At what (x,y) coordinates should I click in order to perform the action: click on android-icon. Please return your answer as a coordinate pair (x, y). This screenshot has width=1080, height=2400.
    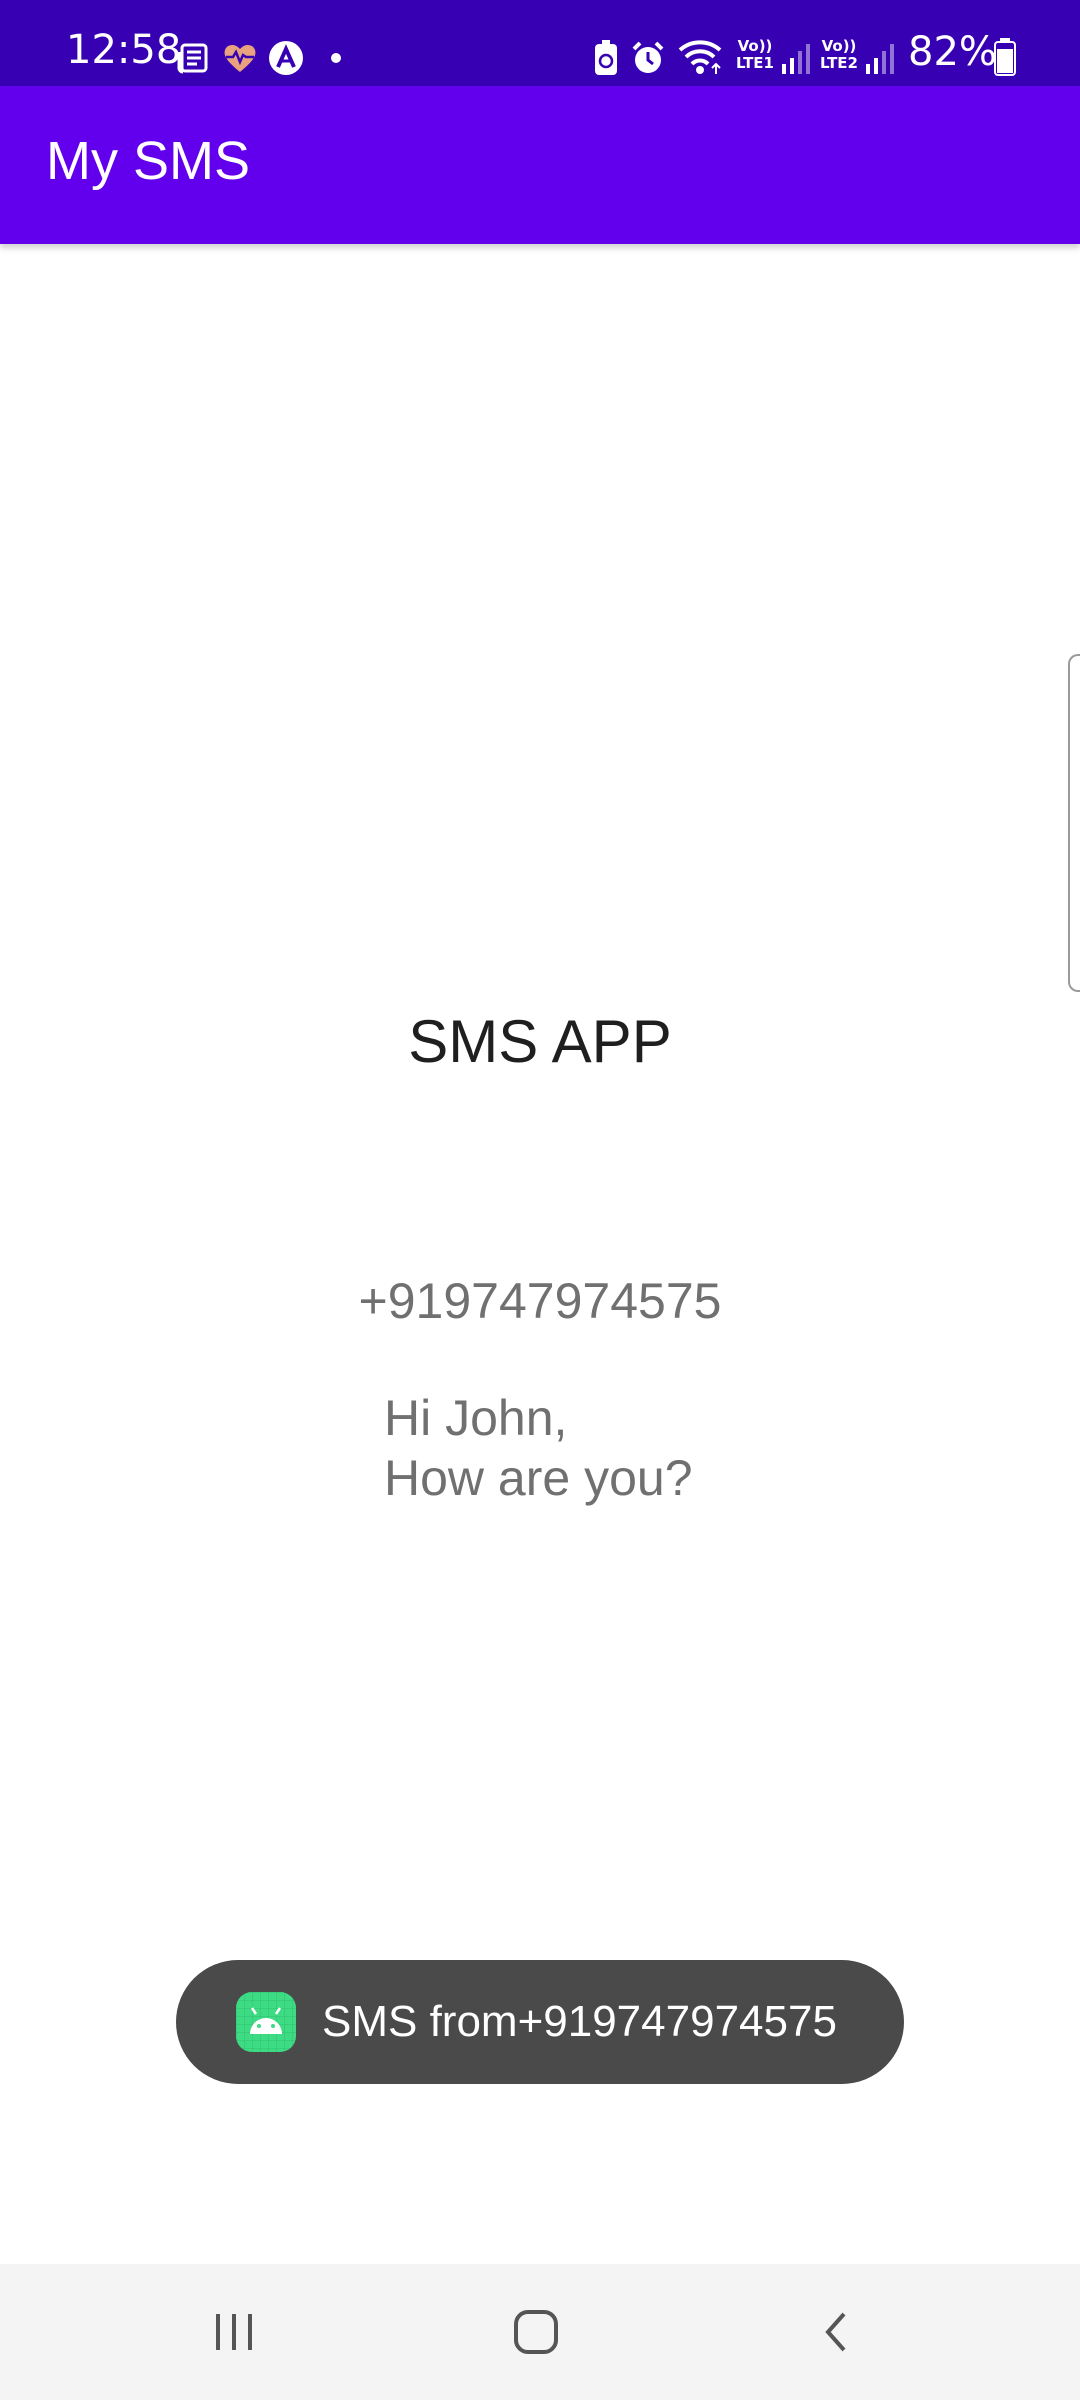
    Looking at the image, I should click on (266, 2022).